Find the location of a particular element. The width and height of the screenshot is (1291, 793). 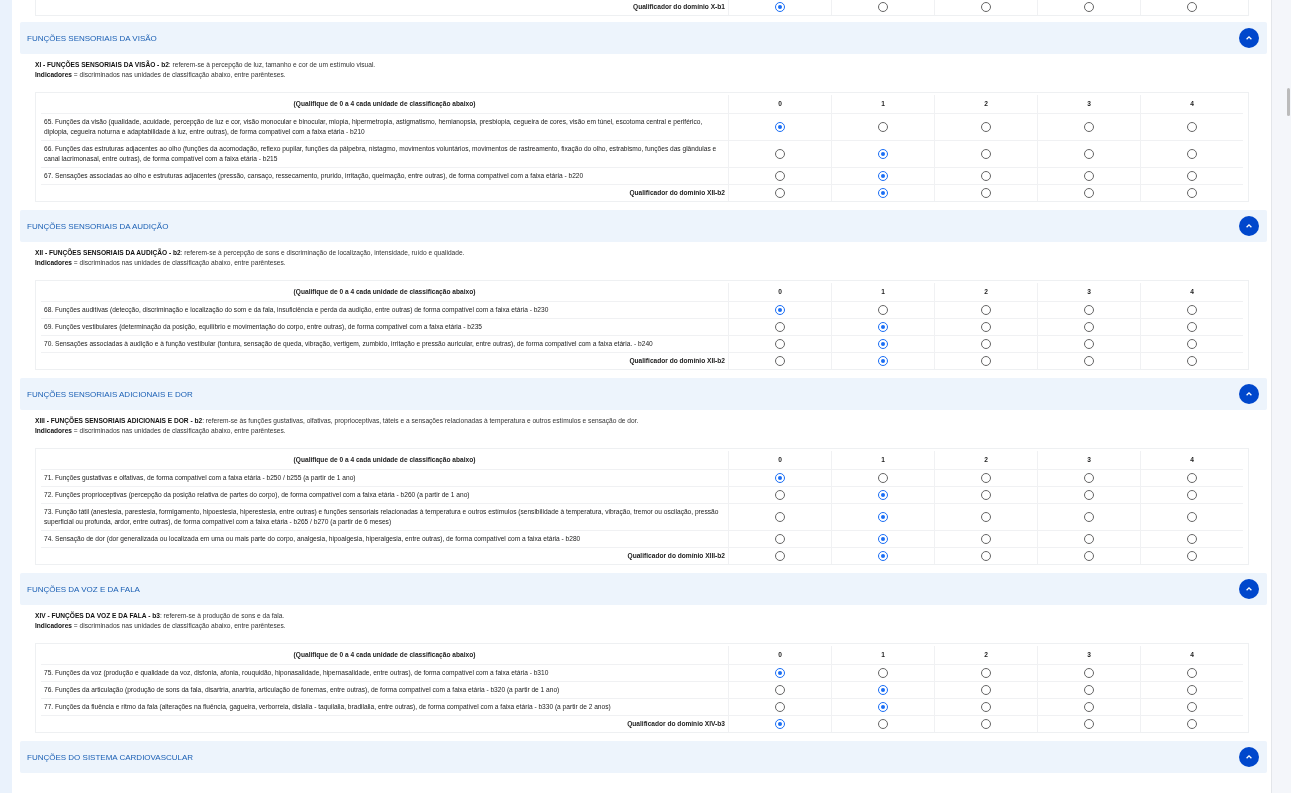

section-header: FUNÇÕES SENSORIAIS ADICIONAIS E DOR is located at coordinates (643, 394).